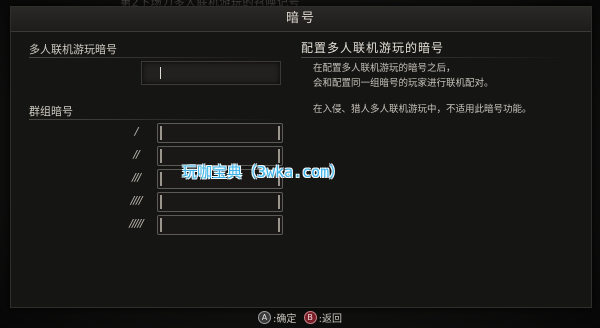 The image size is (600, 328). Describe the element at coordinates (73, 49) in the screenshot. I see `multiplayer-password-label: 多人联机游玩暗号` at that location.